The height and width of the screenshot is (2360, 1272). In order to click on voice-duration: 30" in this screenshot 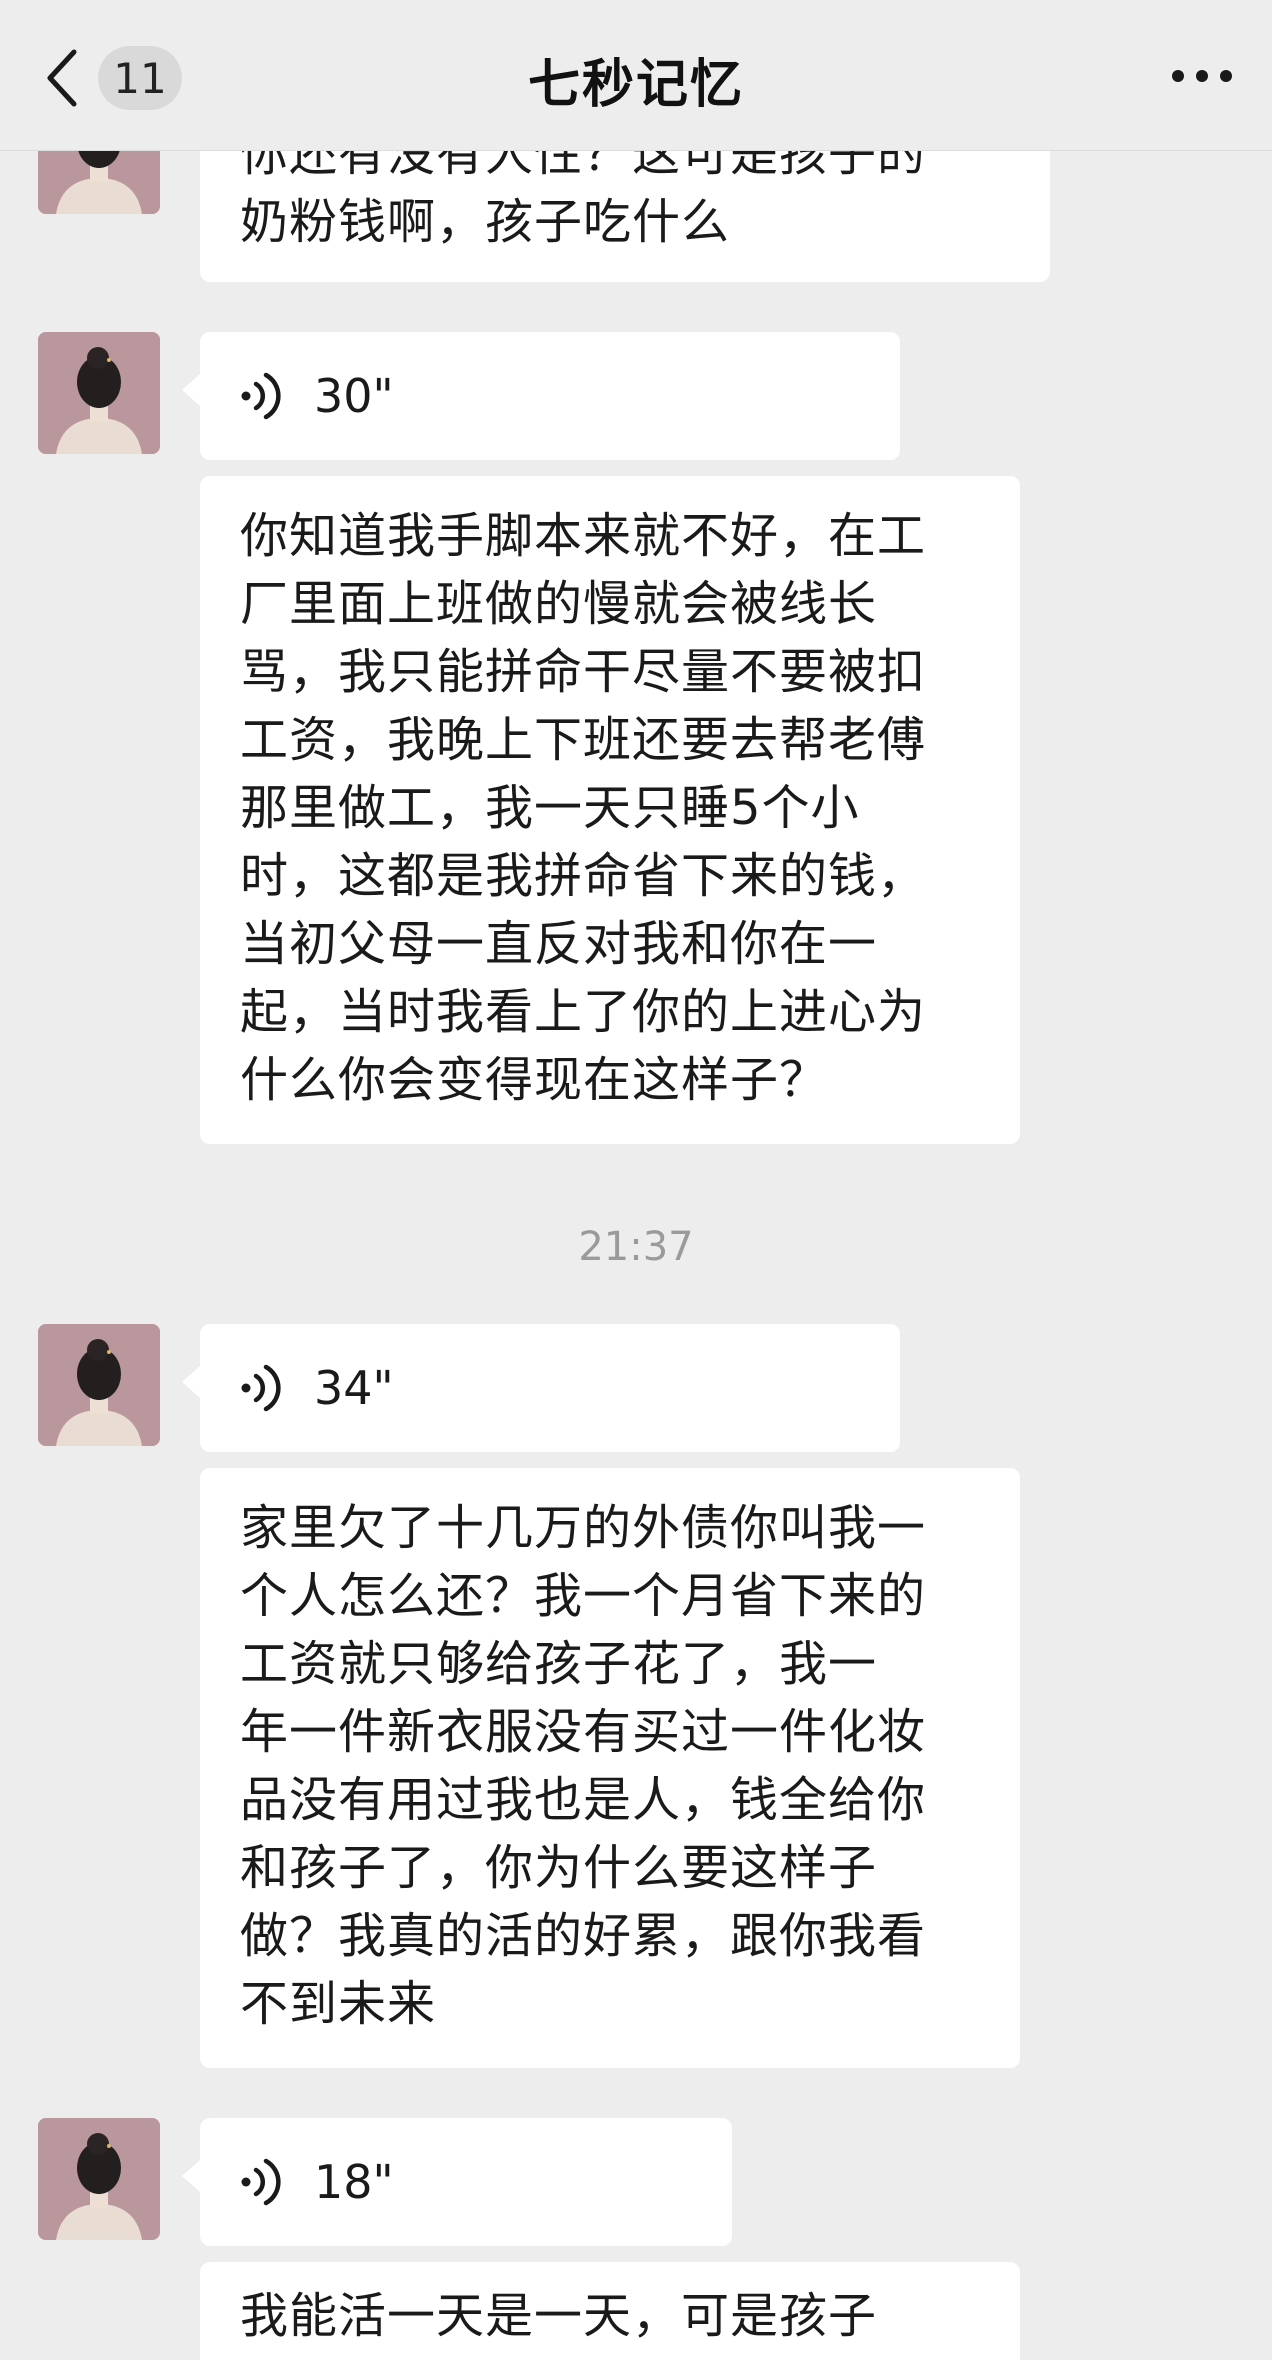, I will do `click(354, 396)`.